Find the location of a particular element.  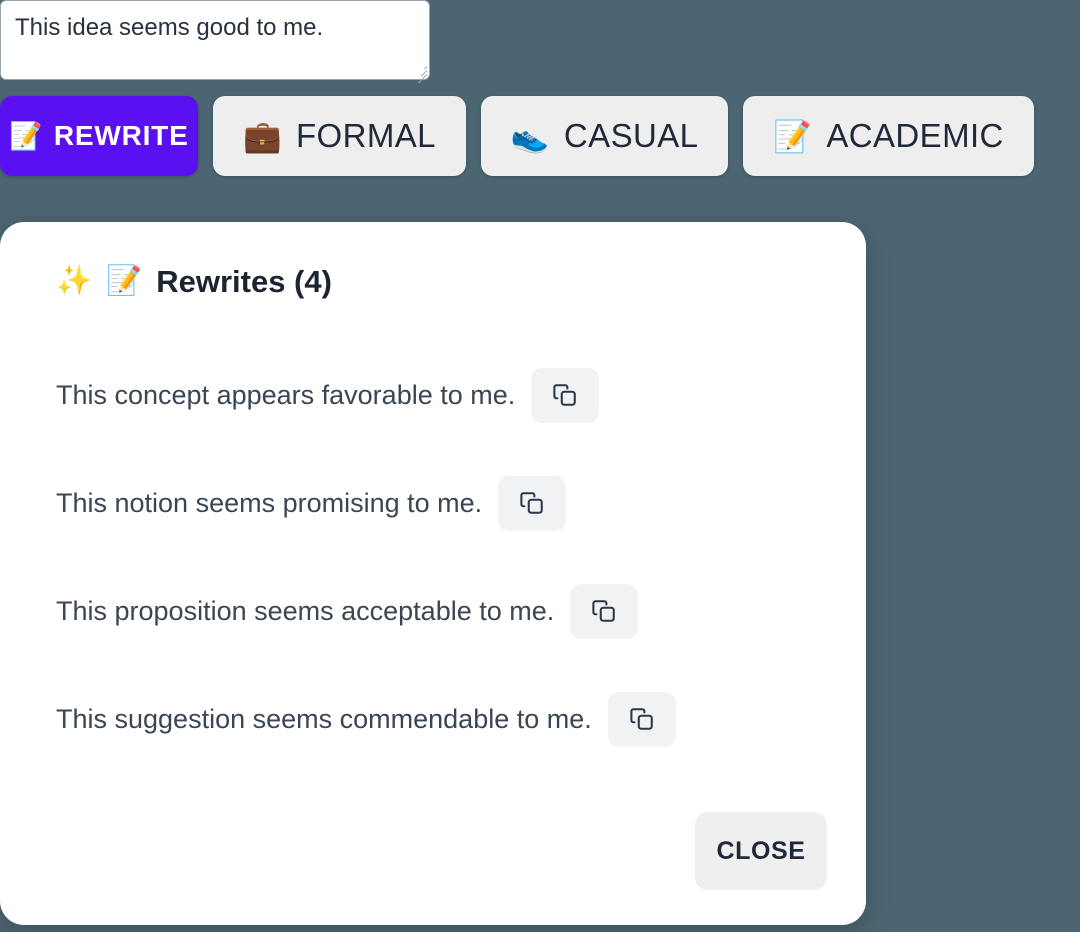

sparkles-icon: ✨ is located at coordinates (74, 281).